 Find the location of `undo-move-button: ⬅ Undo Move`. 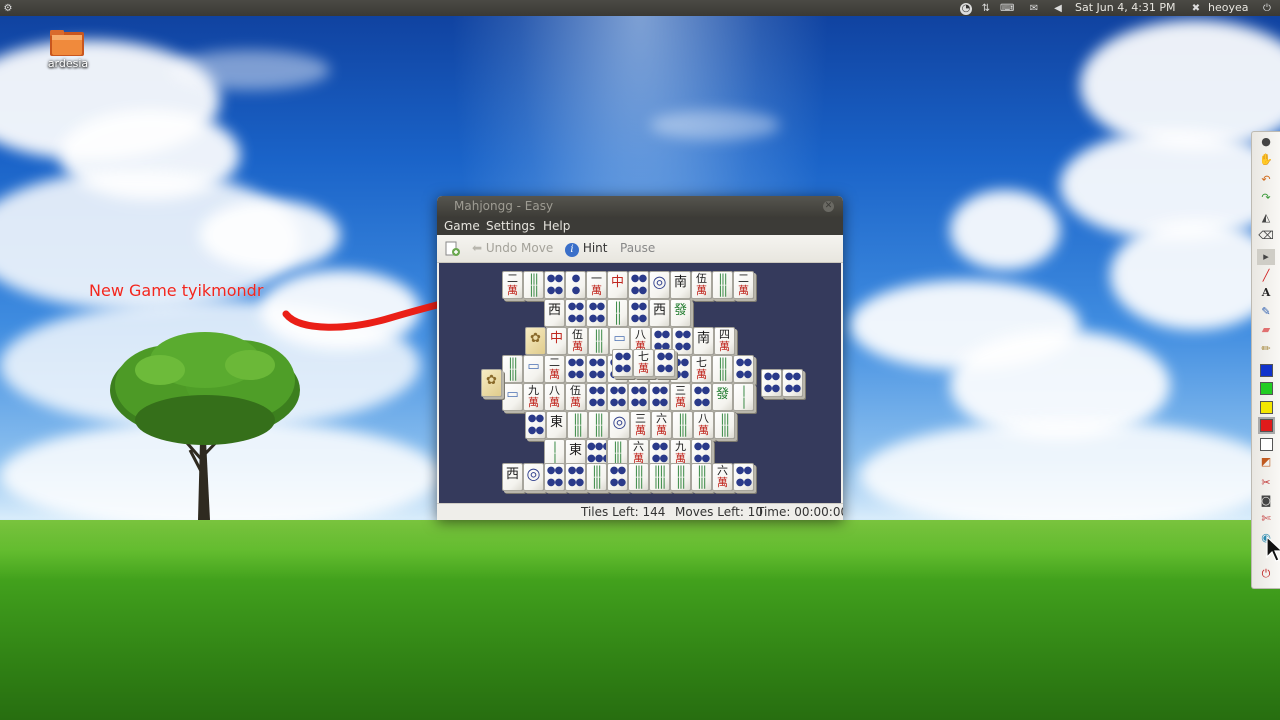

undo-move-button: ⬅ Undo Move is located at coordinates (512, 248).